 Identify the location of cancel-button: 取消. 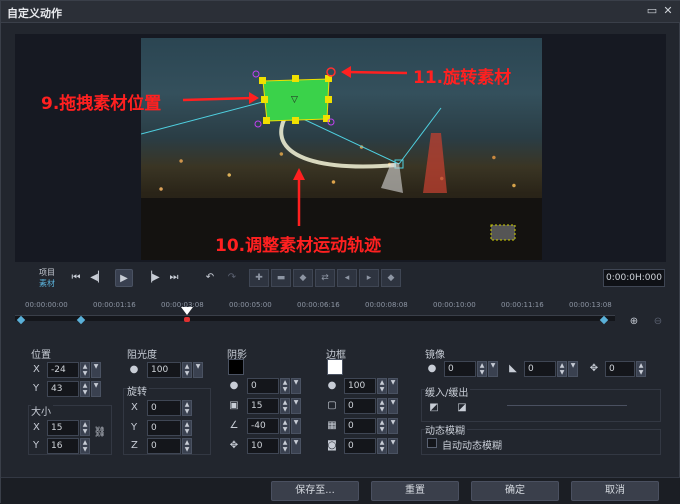
(615, 491).